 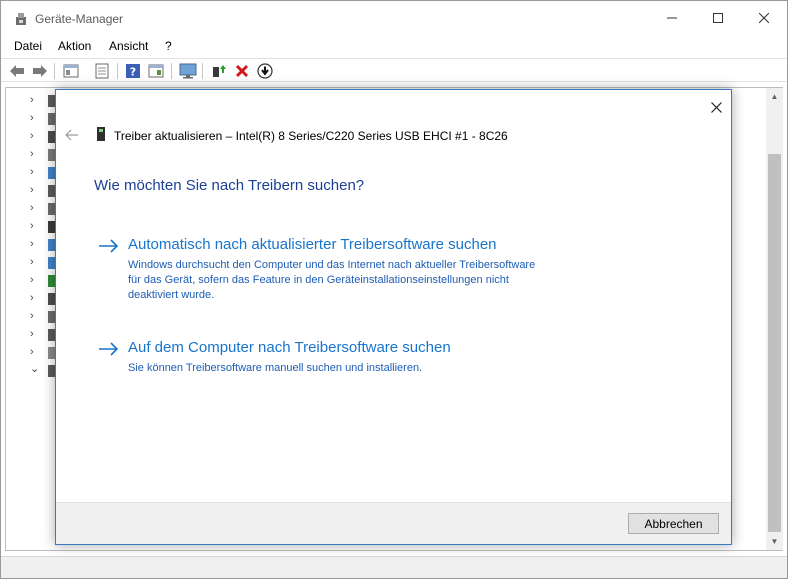 What do you see at coordinates (229, 185) in the screenshot?
I see `dialog-heading: Wie möchten Sie nach Treibern suchen?` at bounding box center [229, 185].